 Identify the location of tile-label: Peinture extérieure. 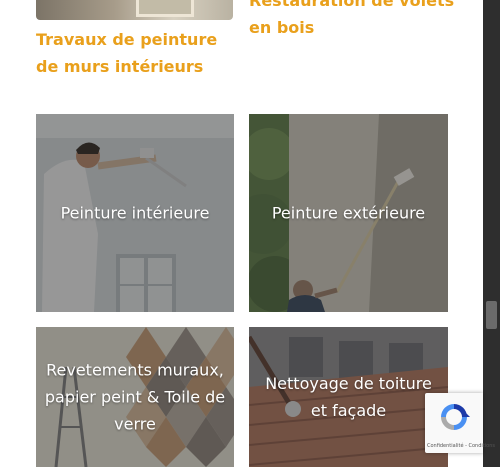
(348, 213).